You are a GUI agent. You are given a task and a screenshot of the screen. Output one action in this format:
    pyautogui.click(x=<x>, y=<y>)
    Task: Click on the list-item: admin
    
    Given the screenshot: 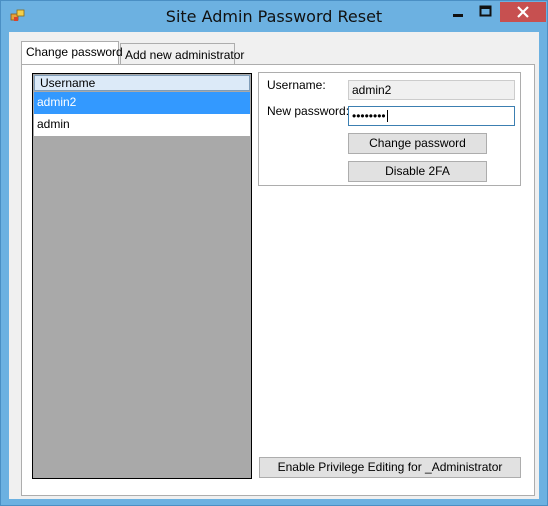 What is the action you would take?
    pyautogui.click(x=142, y=125)
    